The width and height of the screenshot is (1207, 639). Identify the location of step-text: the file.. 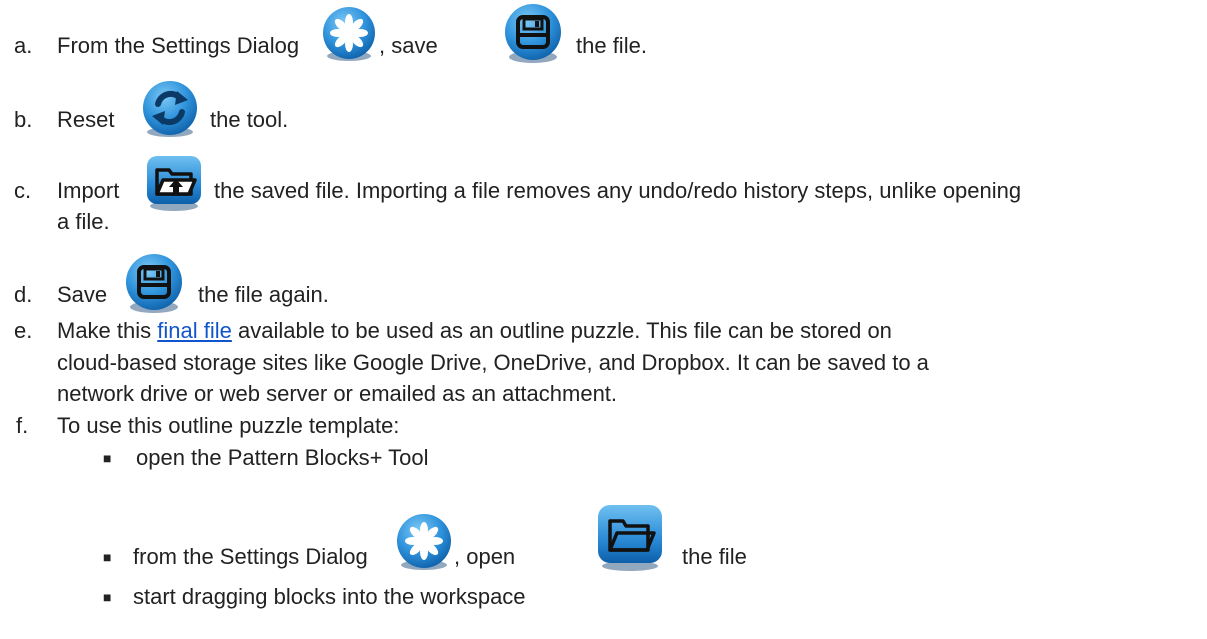
(611, 45).